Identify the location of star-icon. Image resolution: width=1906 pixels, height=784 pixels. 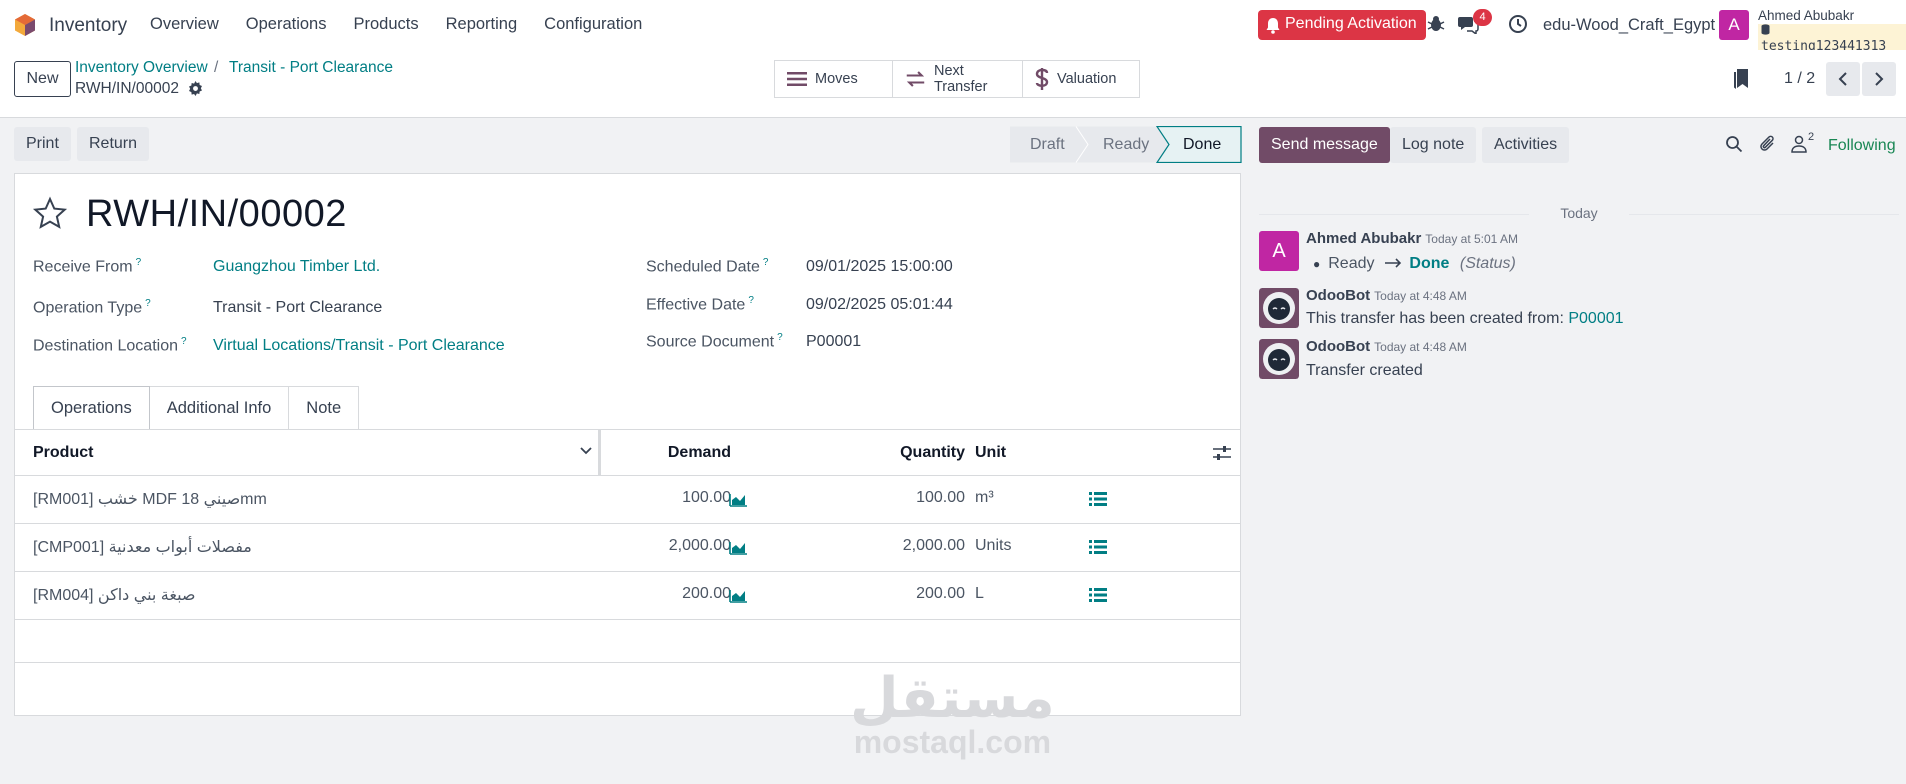
(50, 214).